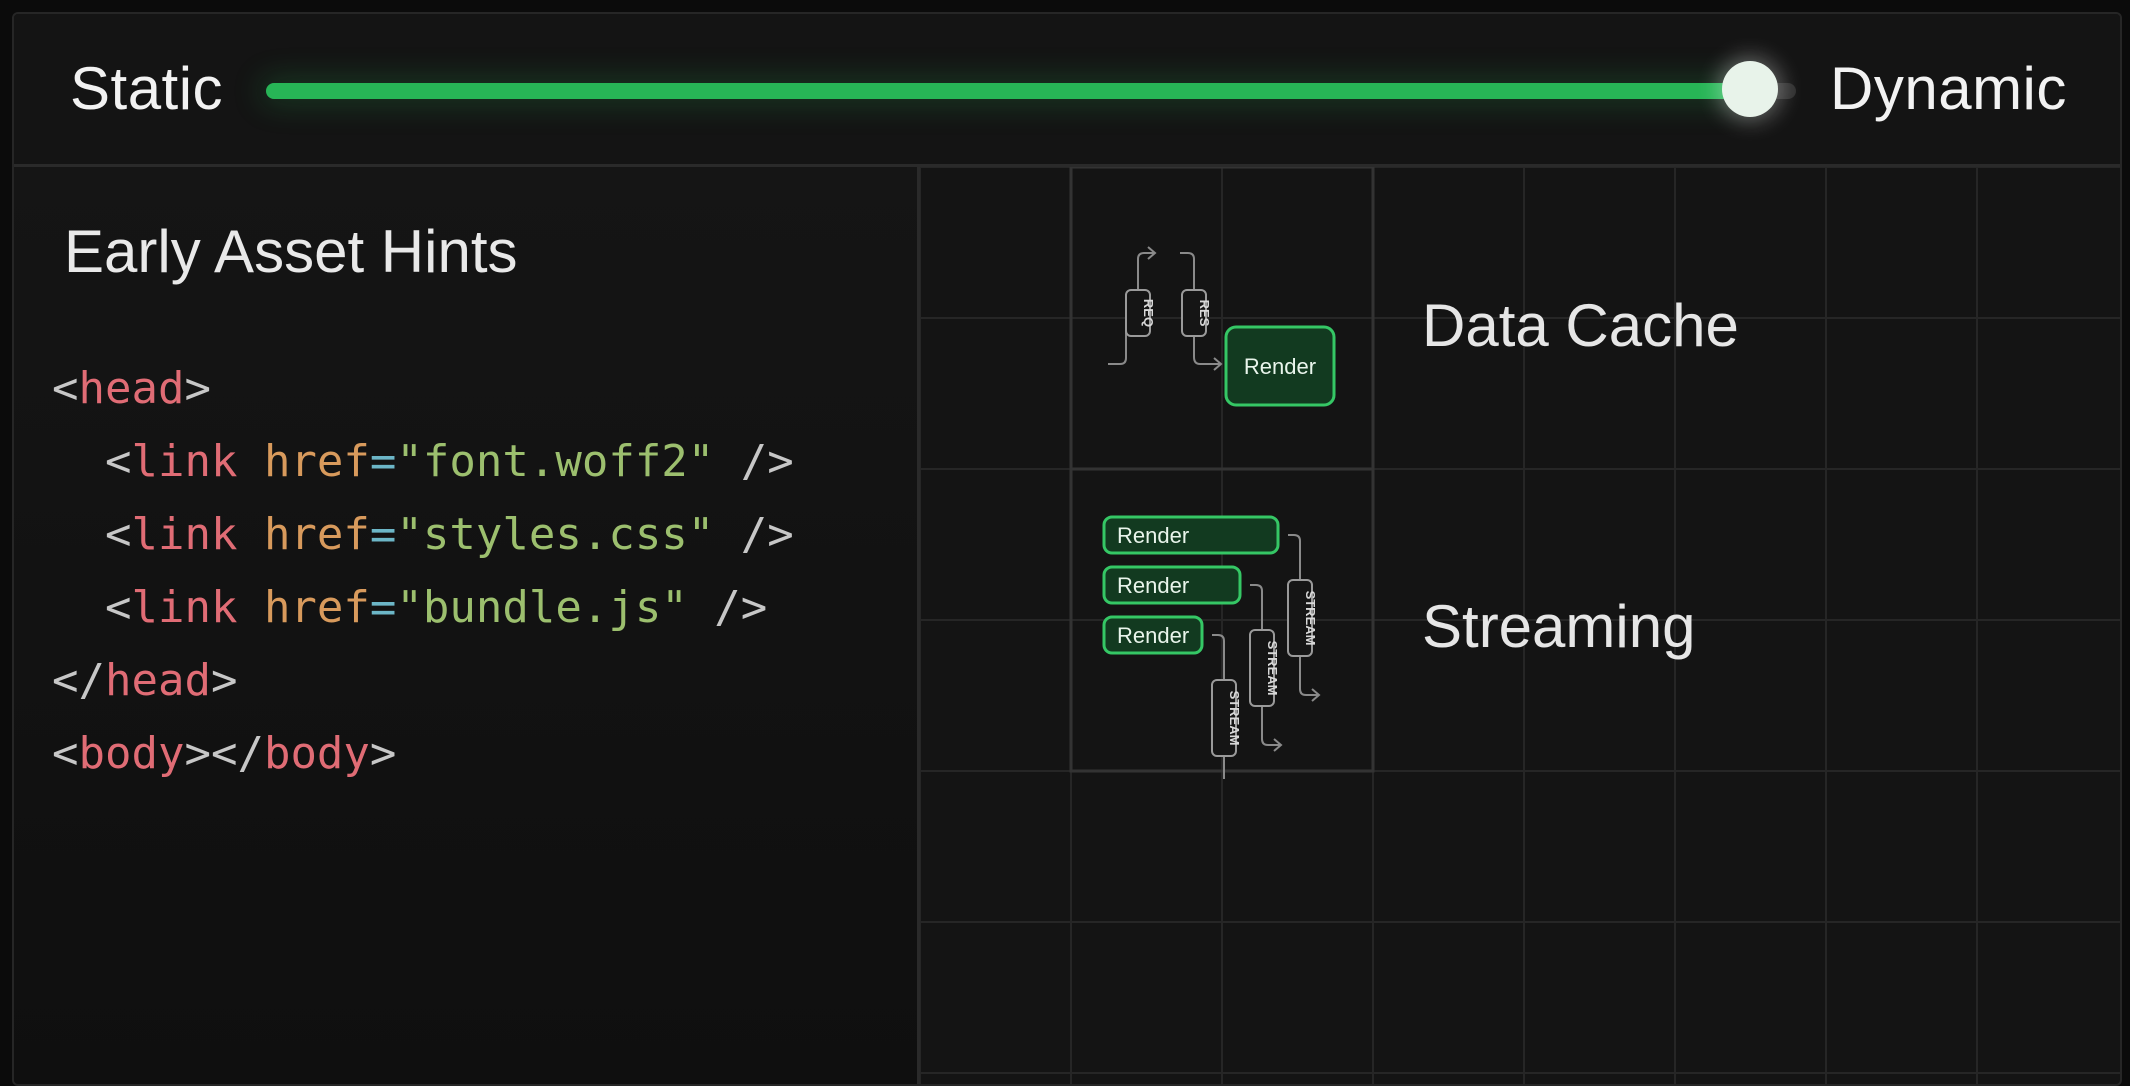  Describe the element at coordinates (1272, 668) in the screenshot. I see `stream-pill-label-2: STREAM` at that location.